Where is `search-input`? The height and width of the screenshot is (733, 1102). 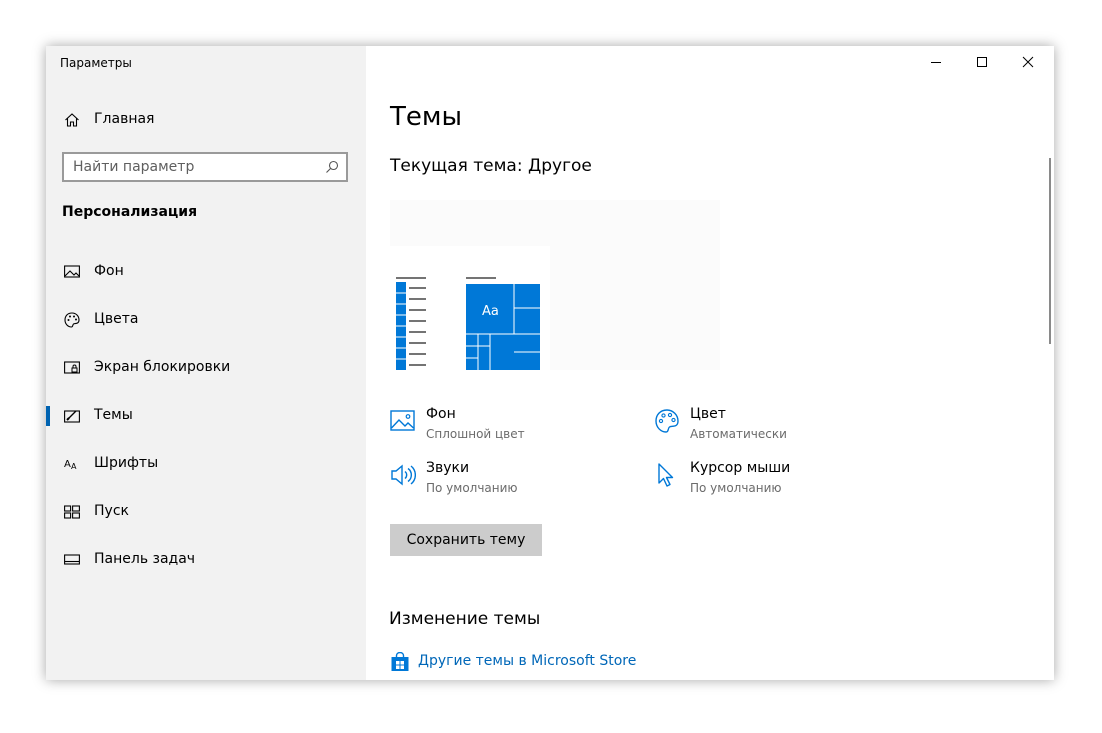
search-input is located at coordinates (193, 167).